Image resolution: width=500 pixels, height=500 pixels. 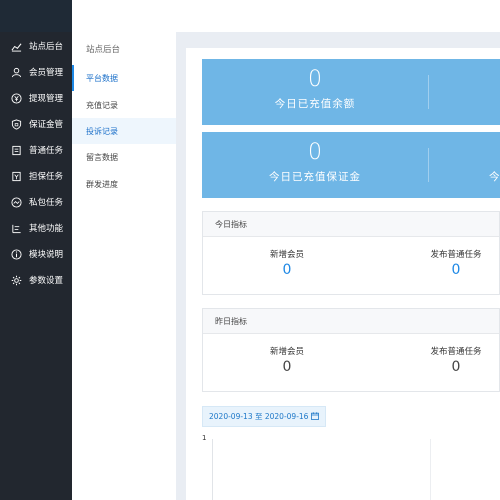 I want to click on sidebar-item-label: 保证金管, so click(x=46, y=125).